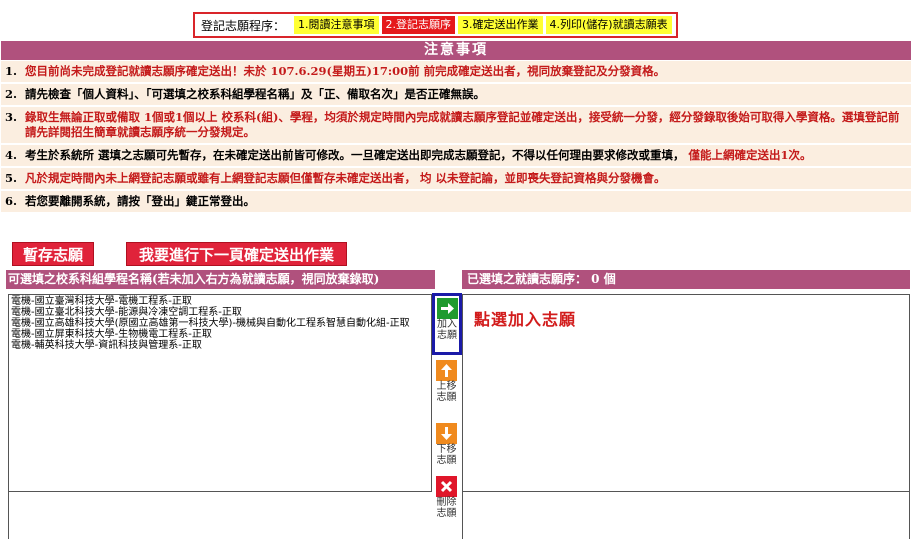 This screenshot has width=921, height=539. What do you see at coordinates (243, 25) in the screenshot?
I see `step-bar-label: 登記志願程序：` at bounding box center [243, 25].